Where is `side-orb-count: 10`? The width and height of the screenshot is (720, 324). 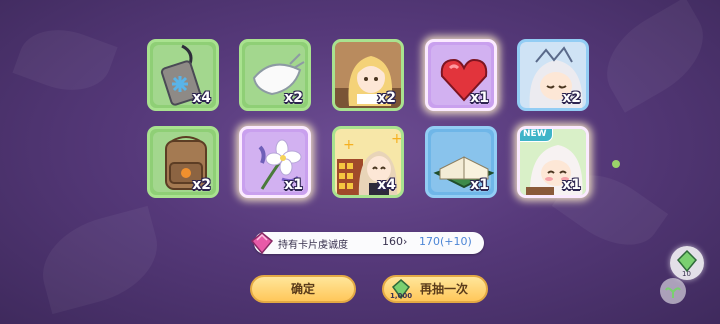
side-orb-count: 10 is located at coordinates (686, 274).